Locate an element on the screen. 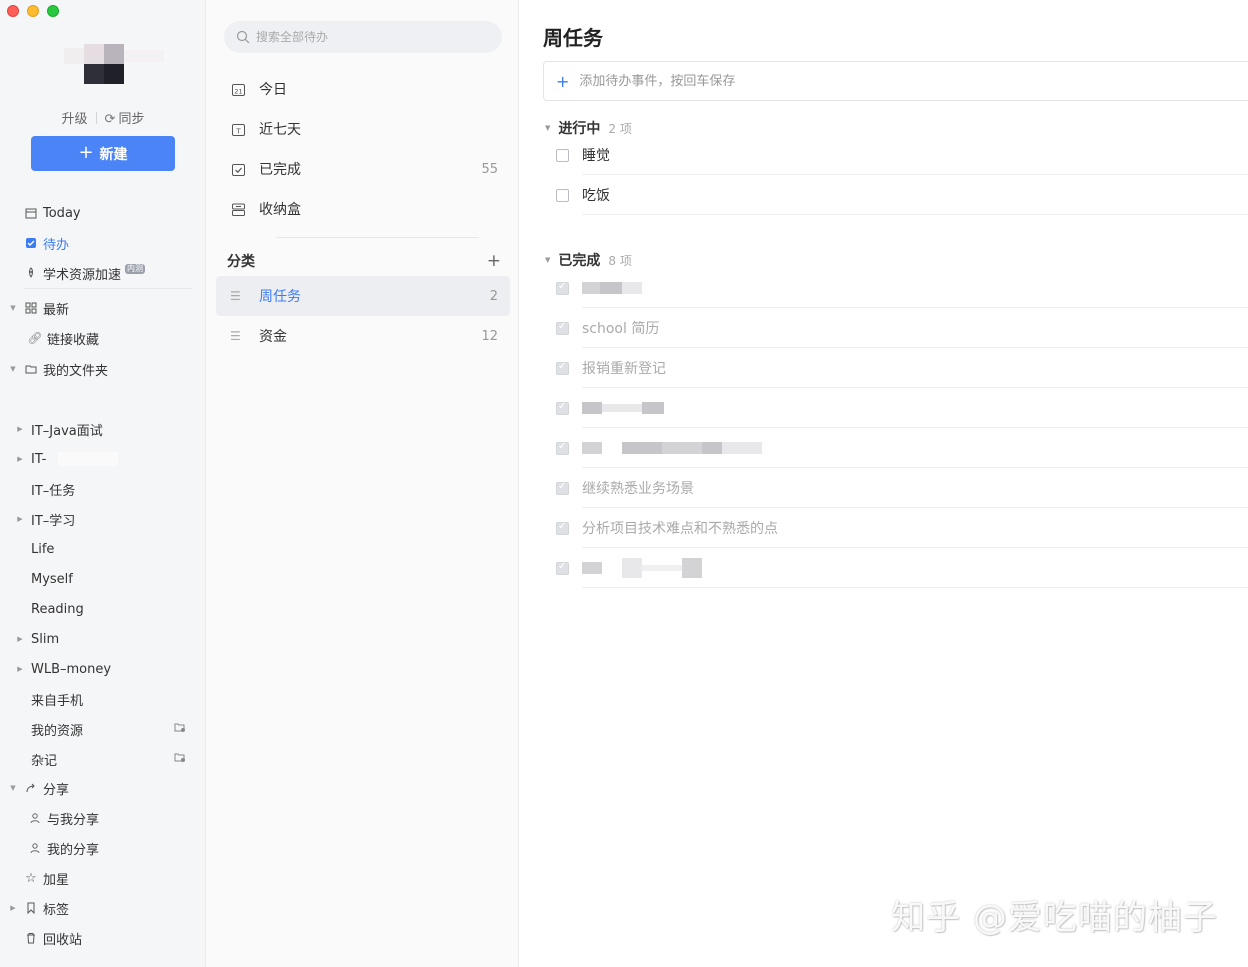  sidebar-item-today: Today is located at coordinates (103, 213).